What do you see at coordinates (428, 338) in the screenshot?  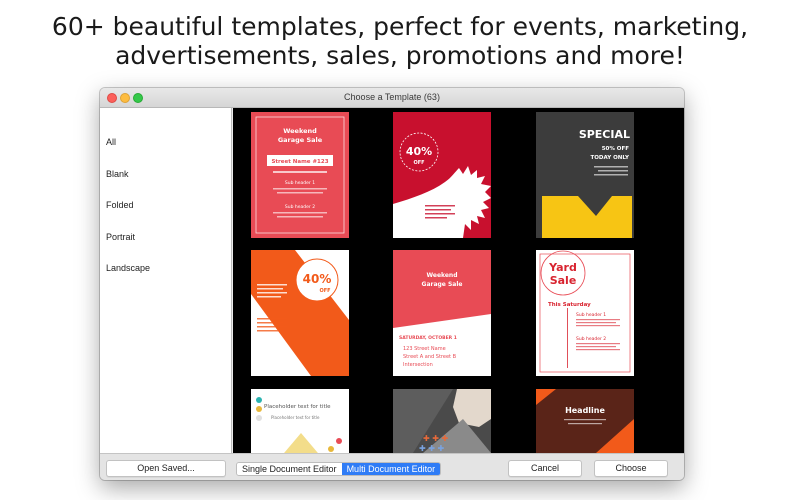 I see `template-5-date: SATURDAY, OCTOBER 1` at bounding box center [428, 338].